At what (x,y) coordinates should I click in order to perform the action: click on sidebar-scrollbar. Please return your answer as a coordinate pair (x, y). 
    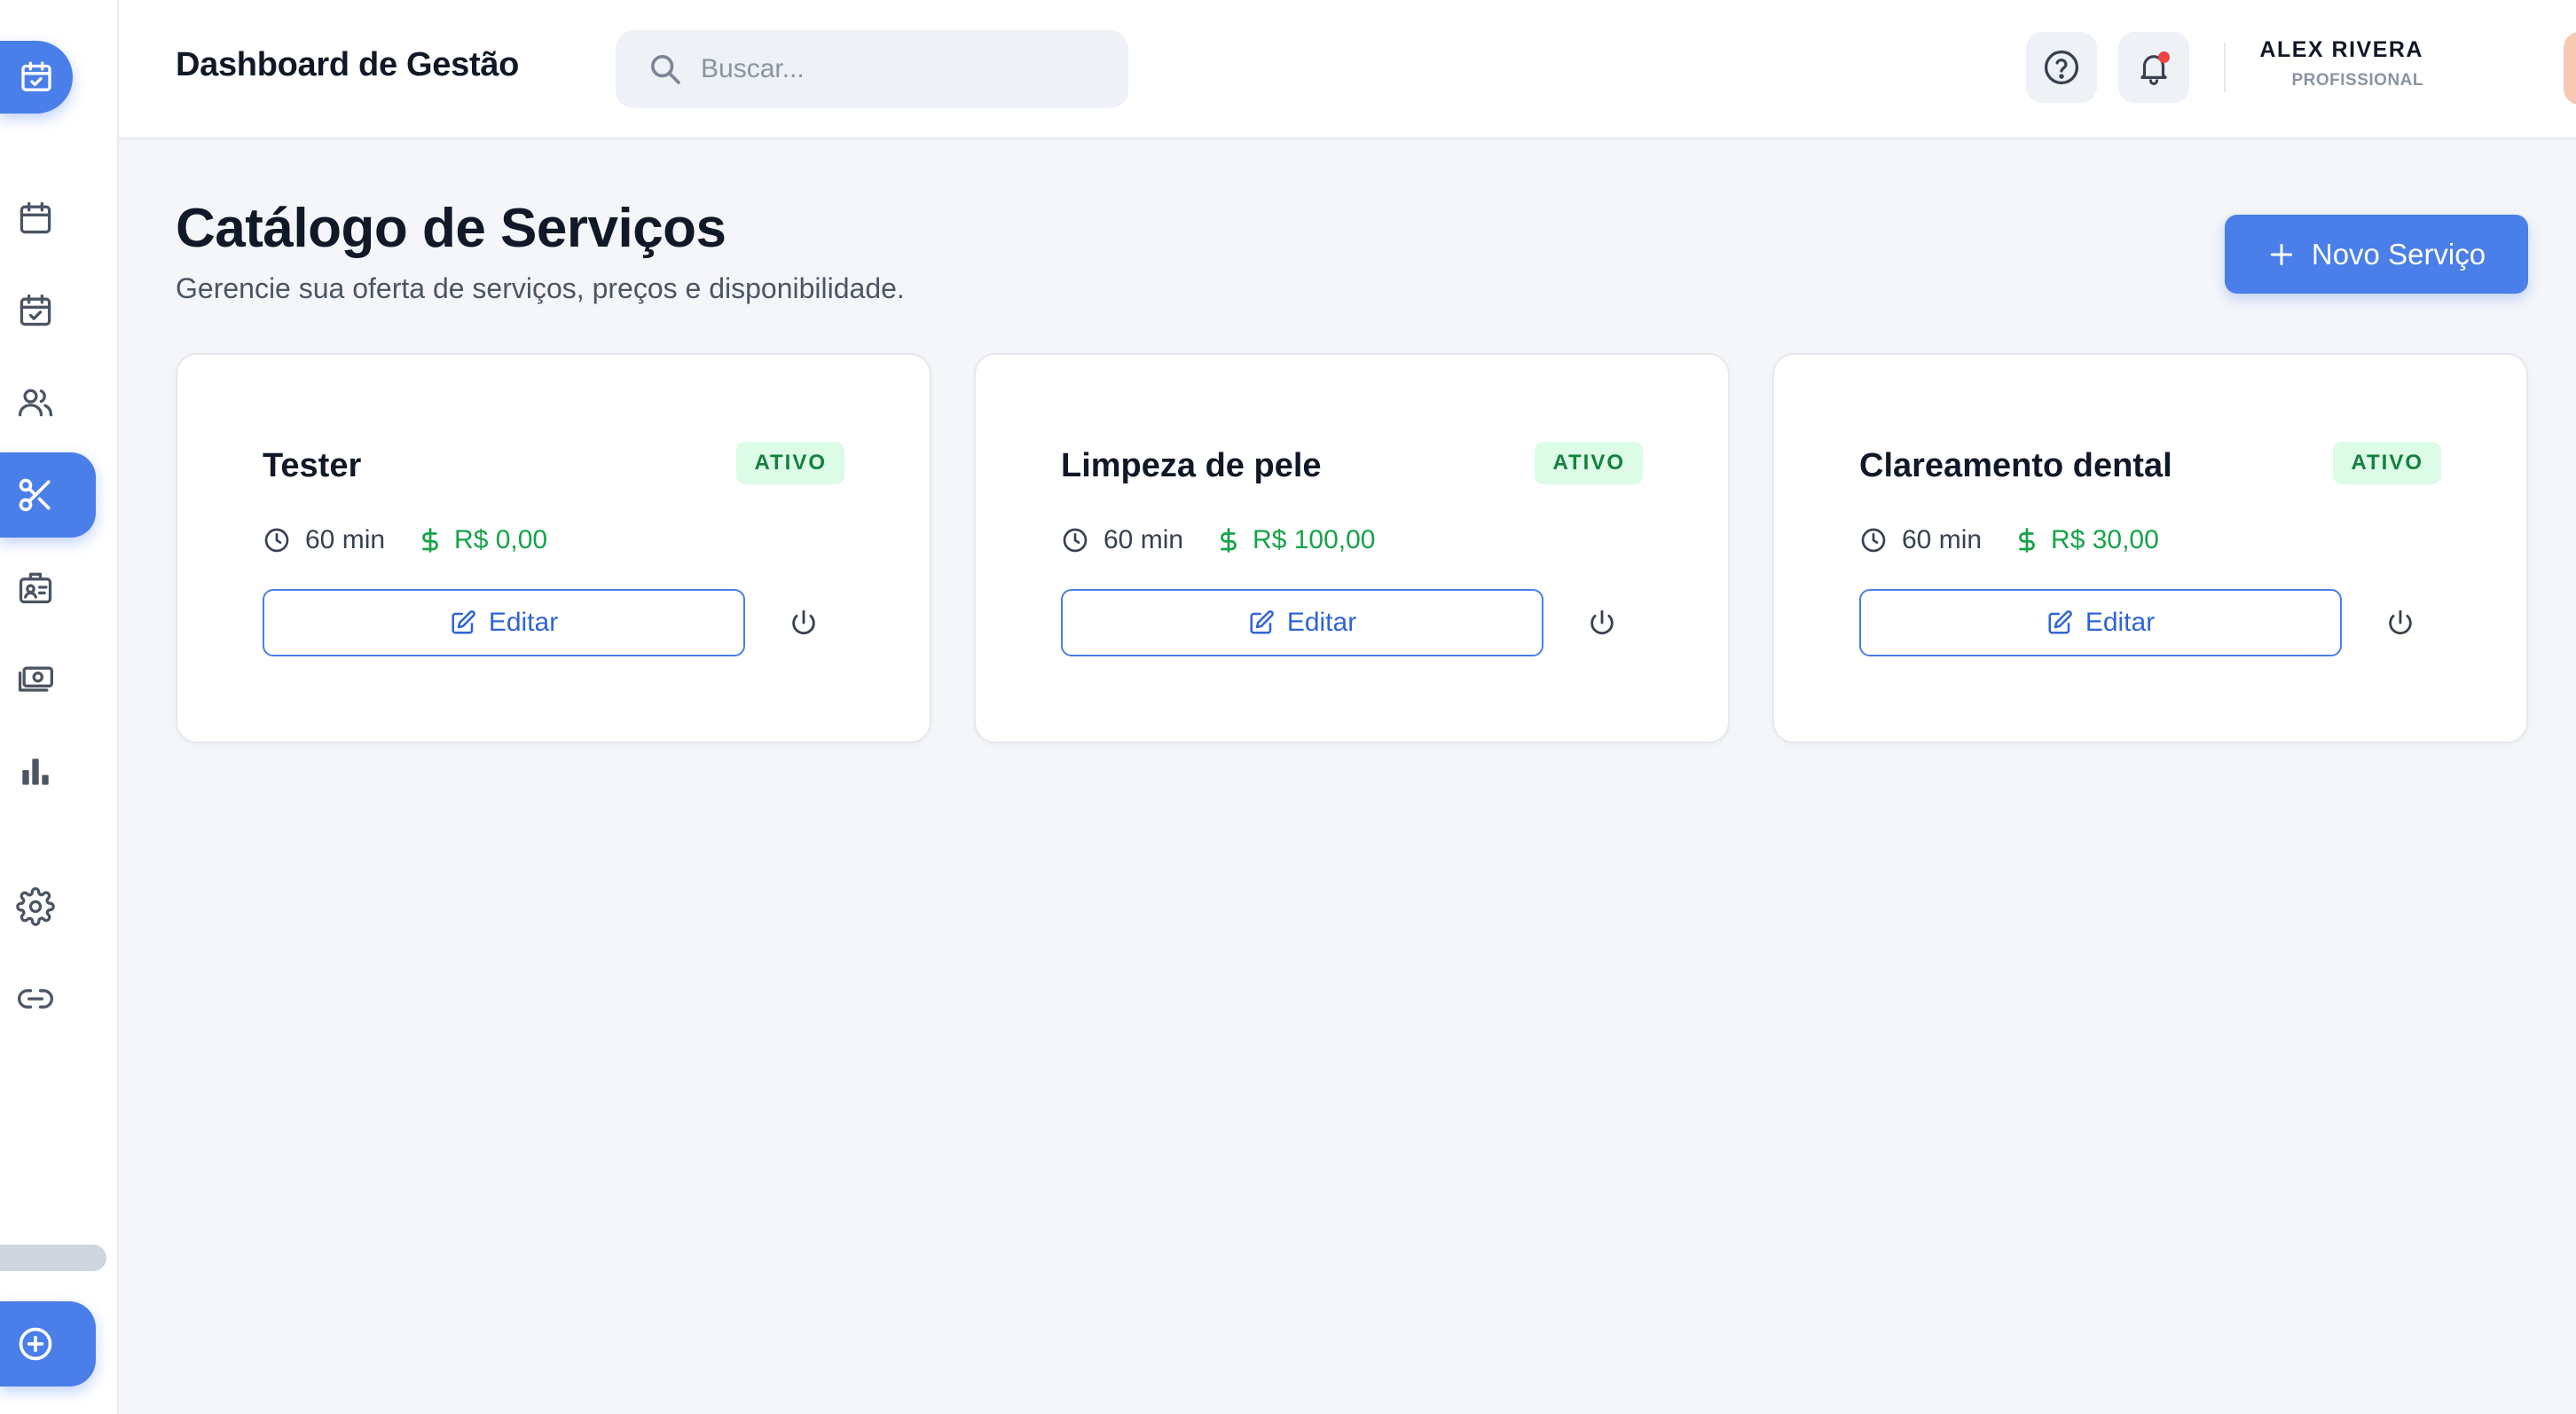
    Looking at the image, I should click on (53, 1258).